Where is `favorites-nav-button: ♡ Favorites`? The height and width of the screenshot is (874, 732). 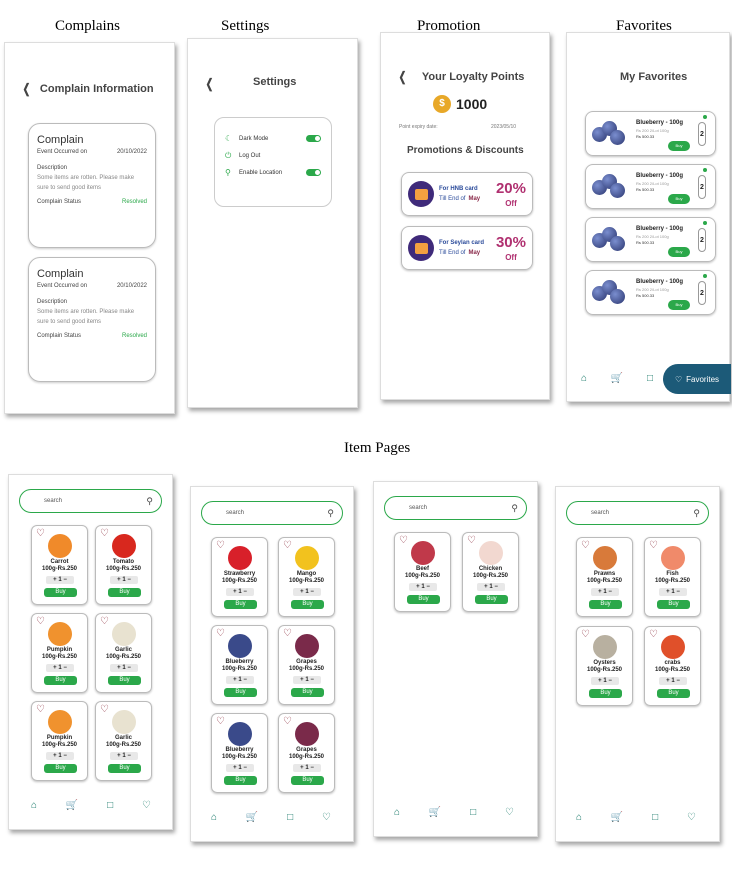 favorites-nav-button: ♡ Favorites is located at coordinates (697, 379).